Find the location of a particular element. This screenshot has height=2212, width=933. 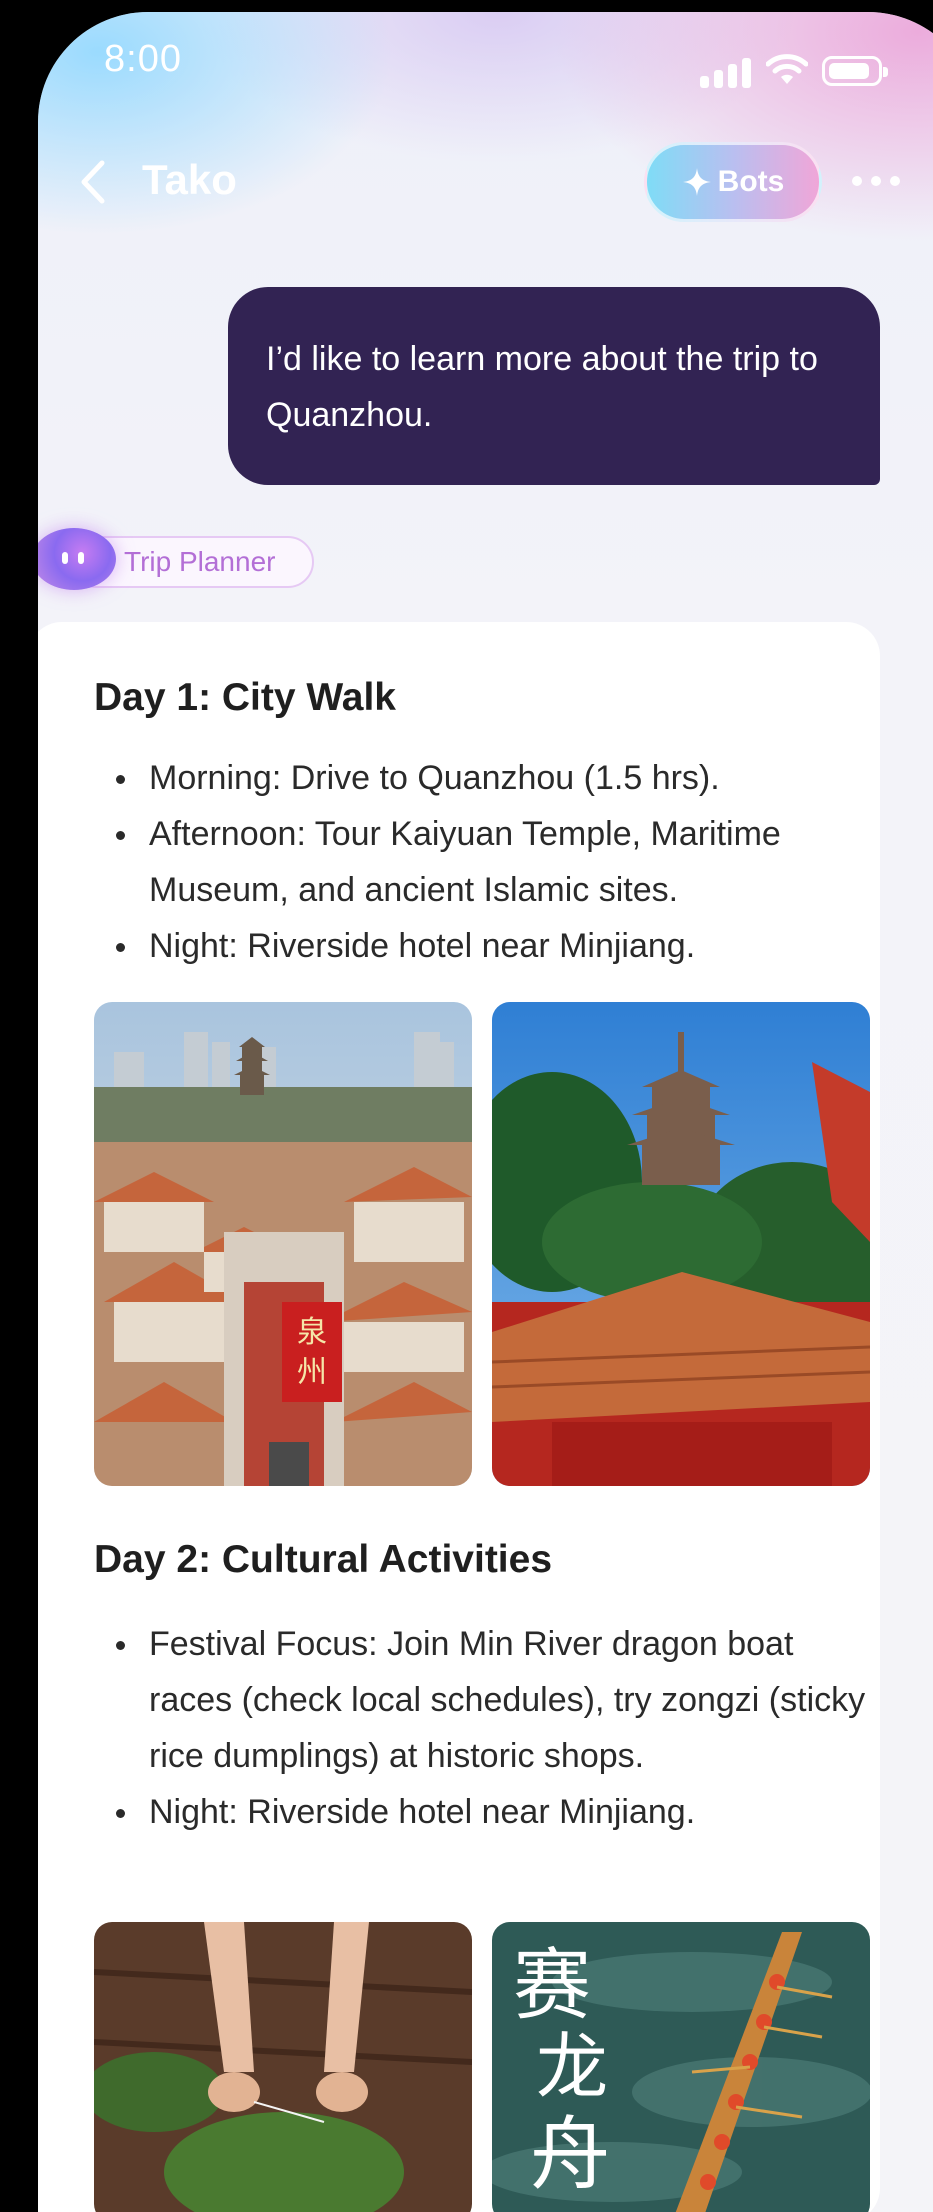

bots-button: Bots is located at coordinates (733, 182).